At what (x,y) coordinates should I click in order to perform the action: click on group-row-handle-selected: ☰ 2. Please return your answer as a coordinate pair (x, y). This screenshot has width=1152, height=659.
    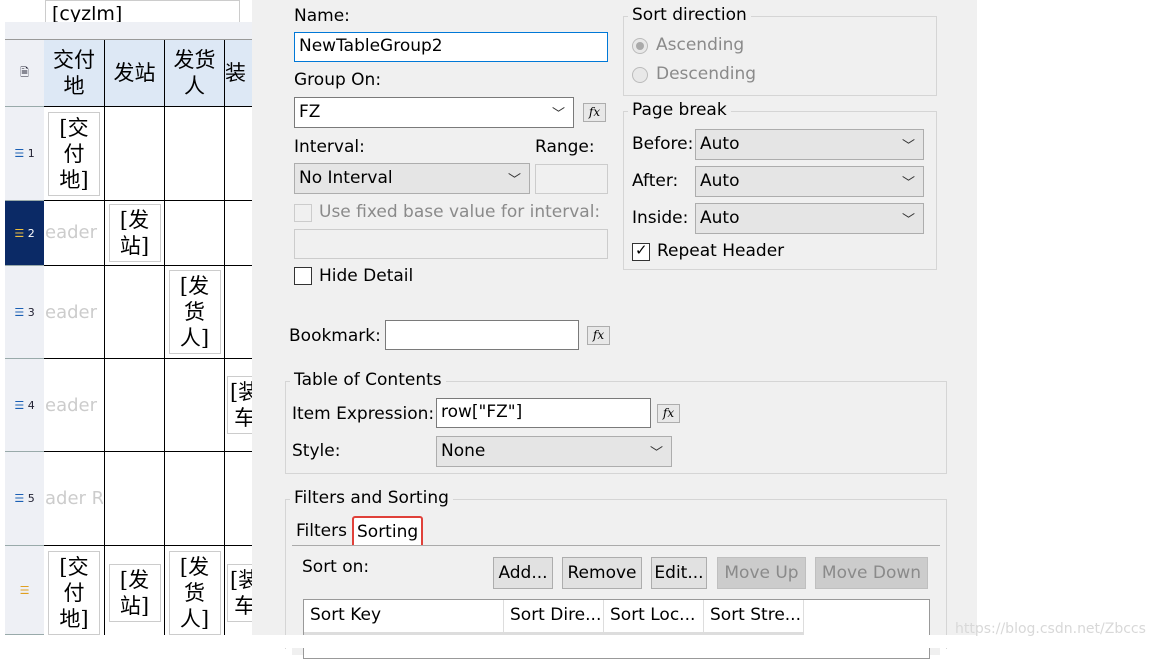
    Looking at the image, I should click on (24, 233).